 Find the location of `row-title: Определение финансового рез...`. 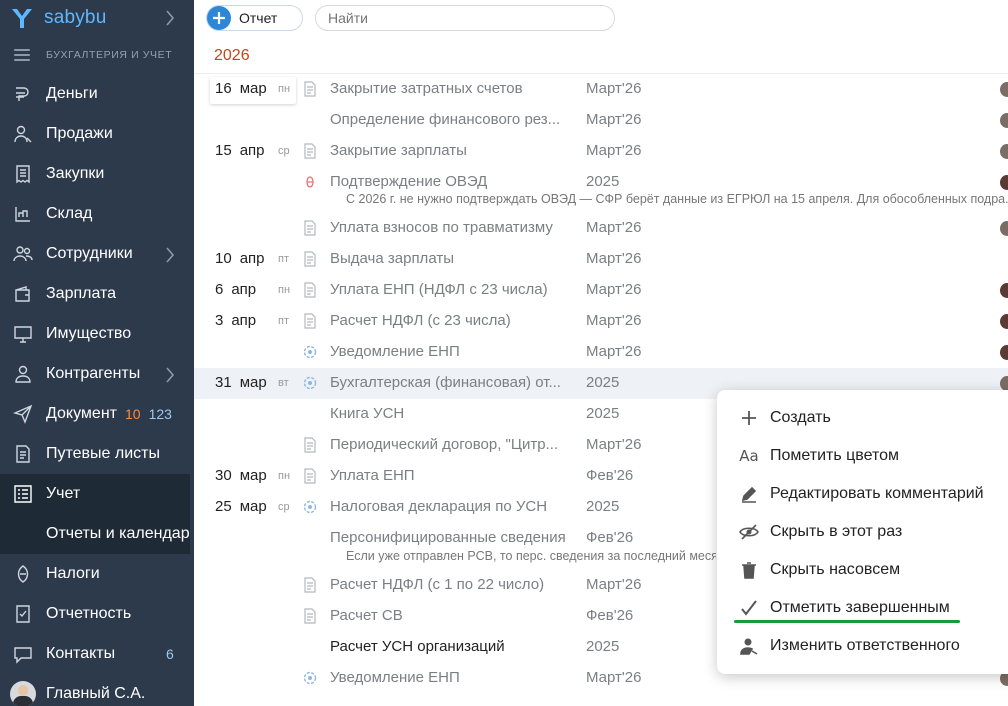

row-title: Определение финансового рез... is located at coordinates (452, 119).